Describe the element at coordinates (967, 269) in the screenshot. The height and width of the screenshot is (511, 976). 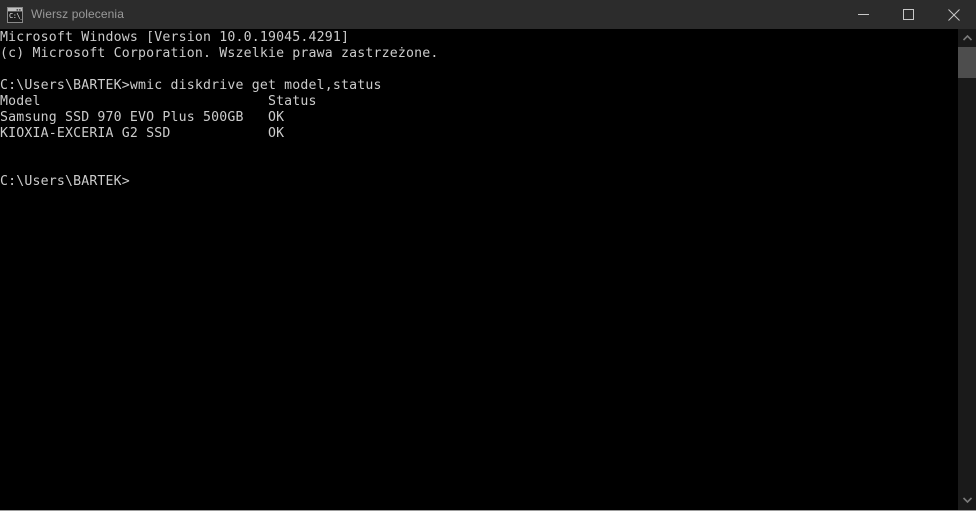
I see `vertical-scrollbar` at that location.